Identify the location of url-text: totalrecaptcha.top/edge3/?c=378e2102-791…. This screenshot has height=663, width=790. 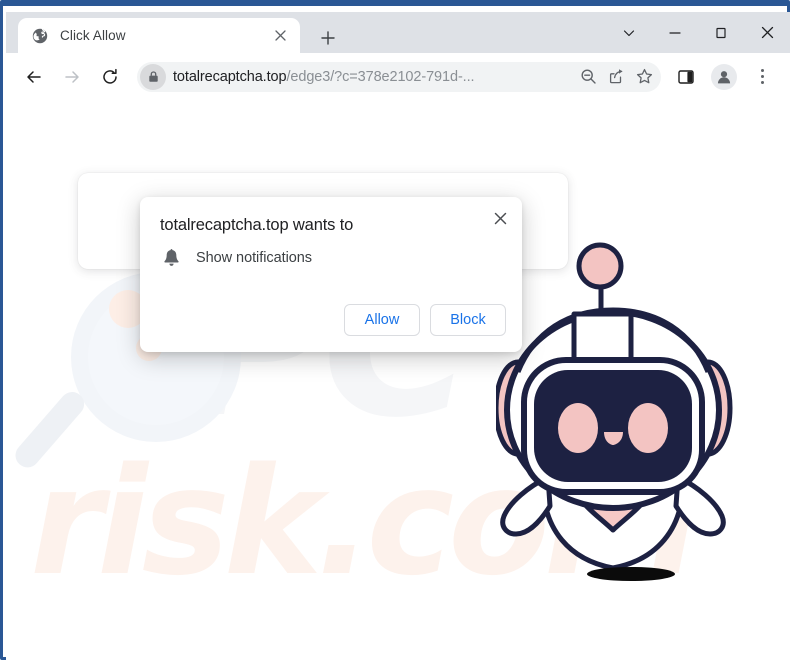
(373, 77).